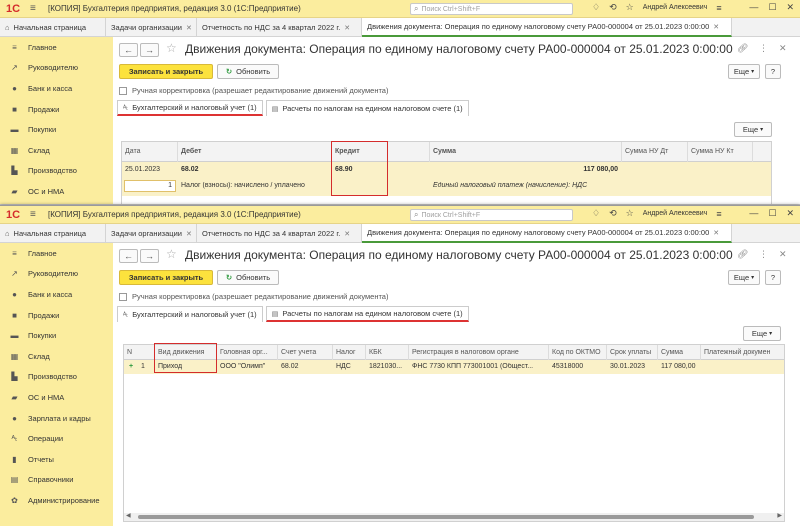 The height and width of the screenshot is (526, 800). What do you see at coordinates (53, 27) in the screenshot?
I see `tab-home: ⌂ Начальная страница` at bounding box center [53, 27].